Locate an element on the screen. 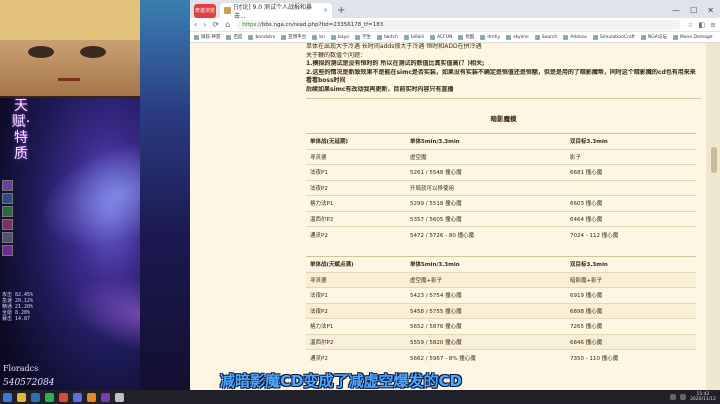  table-cell: 单体战(无延期) is located at coordinates (356, 141).